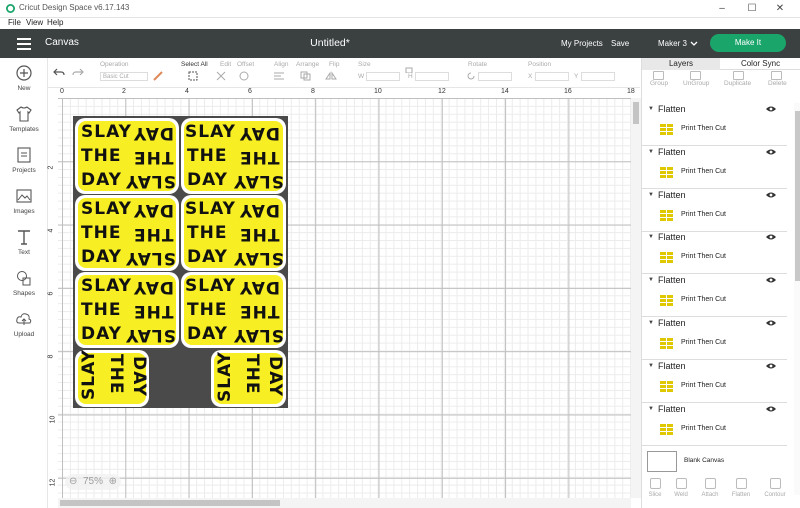 The height and width of the screenshot is (508, 800). I want to click on height-input, so click(432, 76).